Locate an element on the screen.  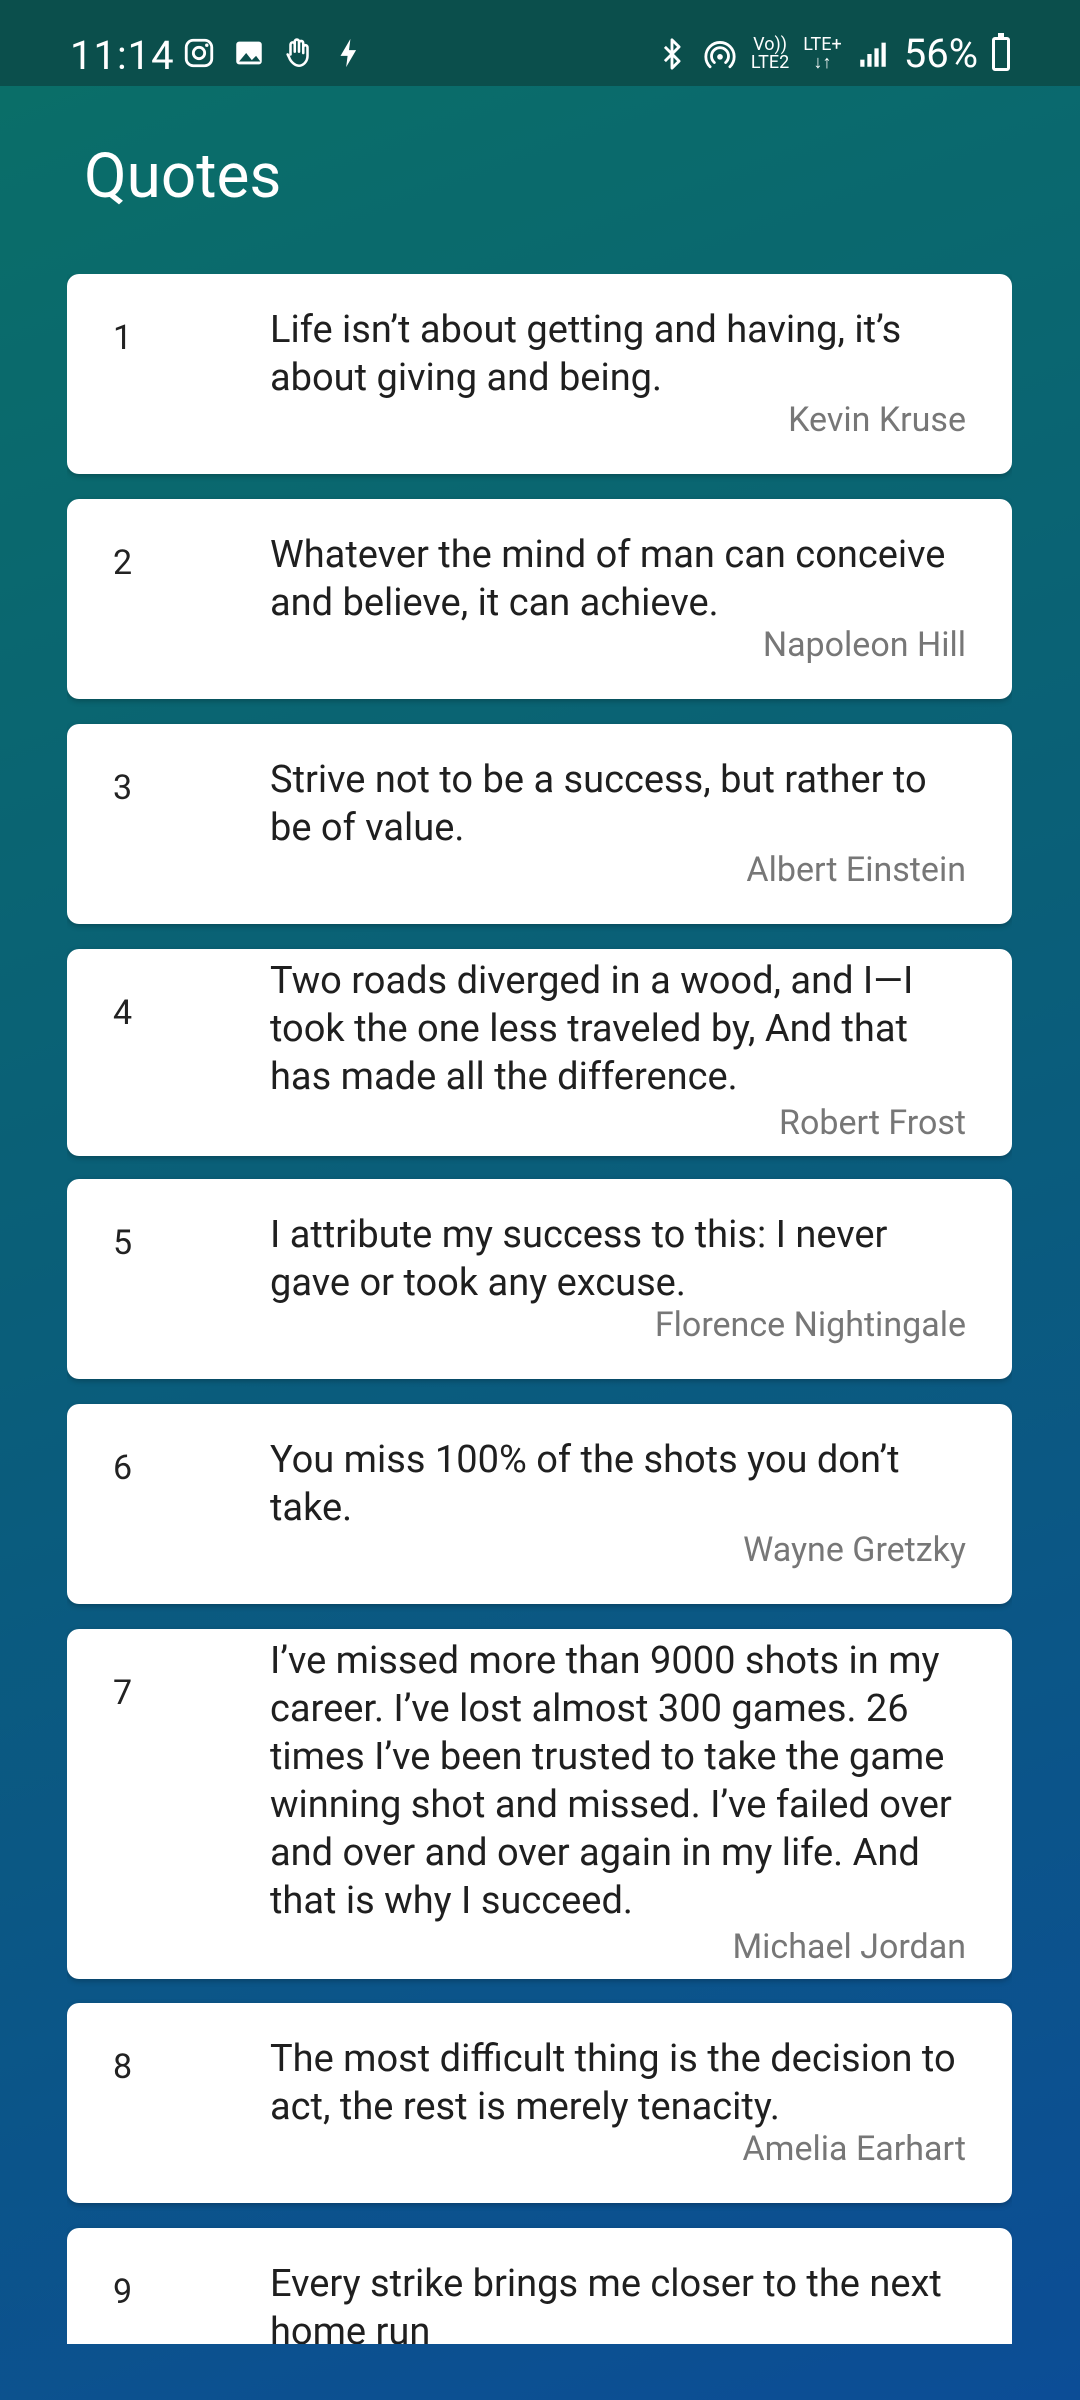
quote-author: Wayne Gretzky is located at coordinates (854, 1550).